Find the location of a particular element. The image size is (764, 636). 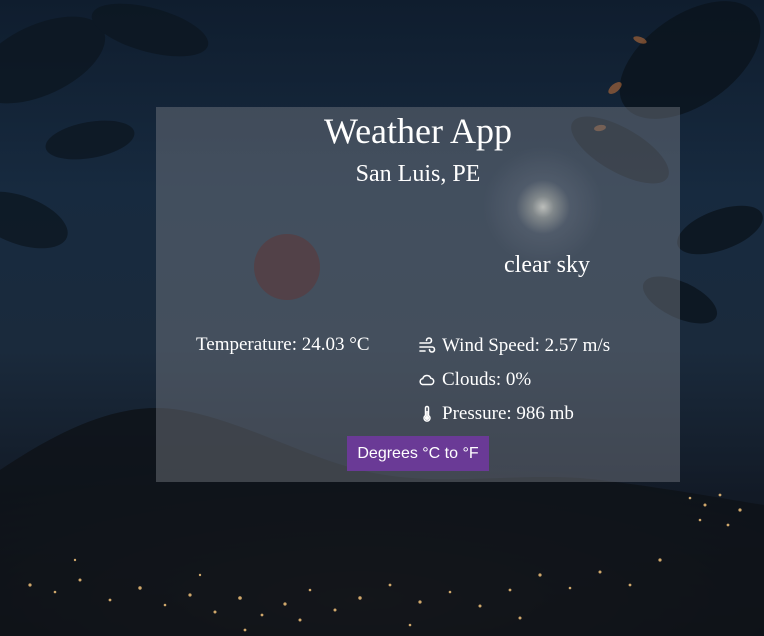

clouds-label: Clouds: 0% is located at coordinates (487, 379).